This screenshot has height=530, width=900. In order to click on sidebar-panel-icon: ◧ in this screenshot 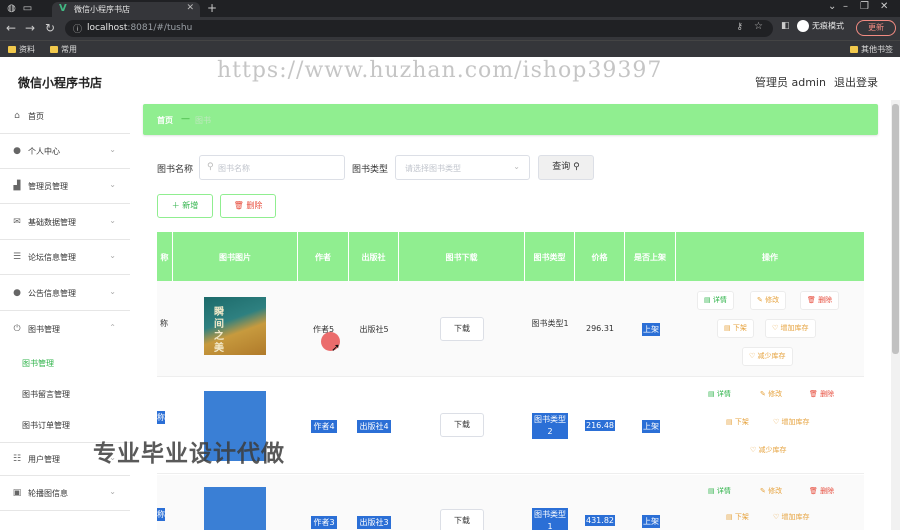, I will do `click(785, 26)`.